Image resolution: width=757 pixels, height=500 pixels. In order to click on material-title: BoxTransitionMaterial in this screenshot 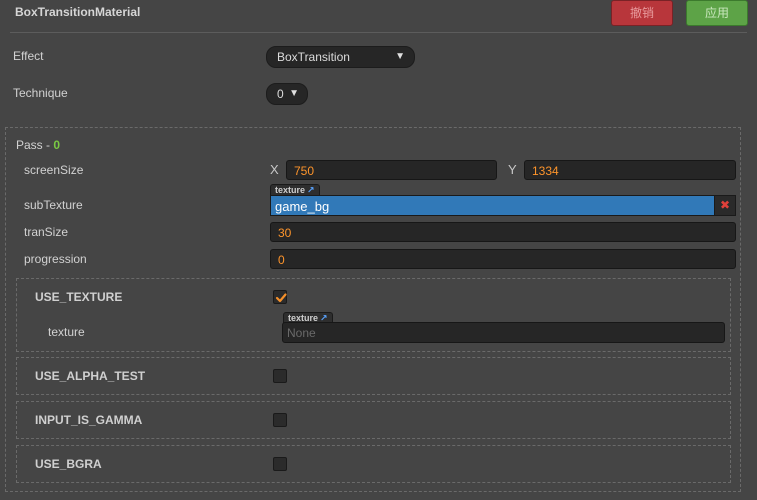, I will do `click(78, 12)`.